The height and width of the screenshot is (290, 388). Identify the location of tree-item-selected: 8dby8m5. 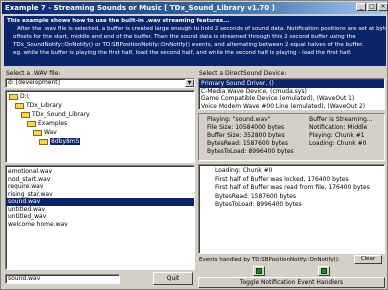
(60, 142).